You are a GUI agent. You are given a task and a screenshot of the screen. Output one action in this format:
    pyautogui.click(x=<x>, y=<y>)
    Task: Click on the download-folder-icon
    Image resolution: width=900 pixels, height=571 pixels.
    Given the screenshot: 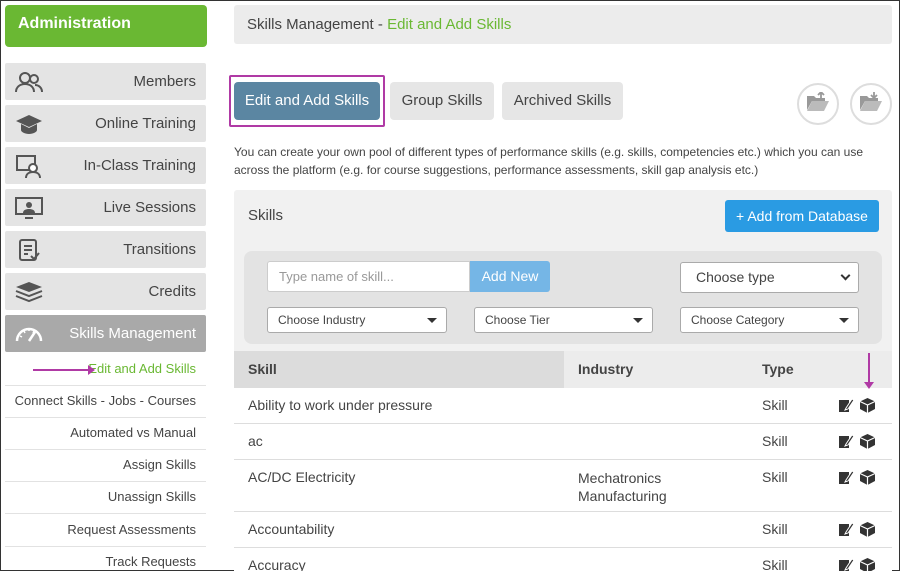 What is the action you would take?
    pyautogui.click(x=871, y=104)
    